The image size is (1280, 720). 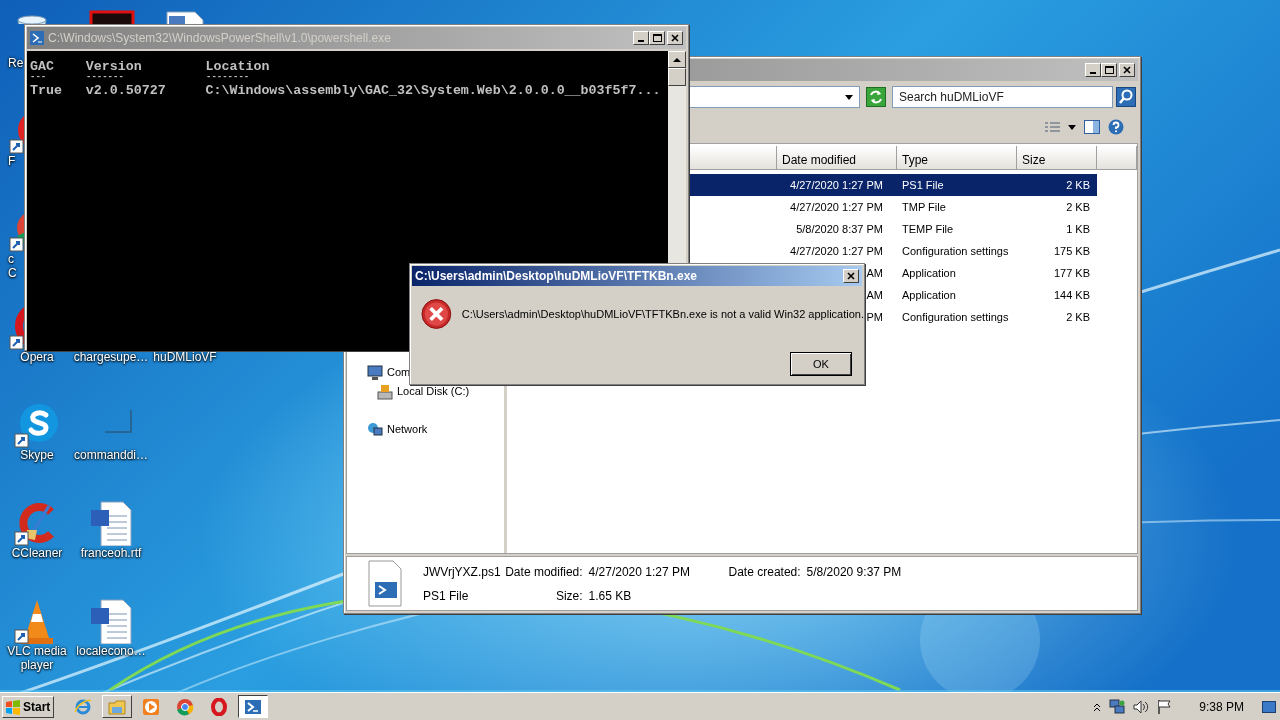 What do you see at coordinates (13, 706) in the screenshot?
I see `windows-logo-icon` at bounding box center [13, 706].